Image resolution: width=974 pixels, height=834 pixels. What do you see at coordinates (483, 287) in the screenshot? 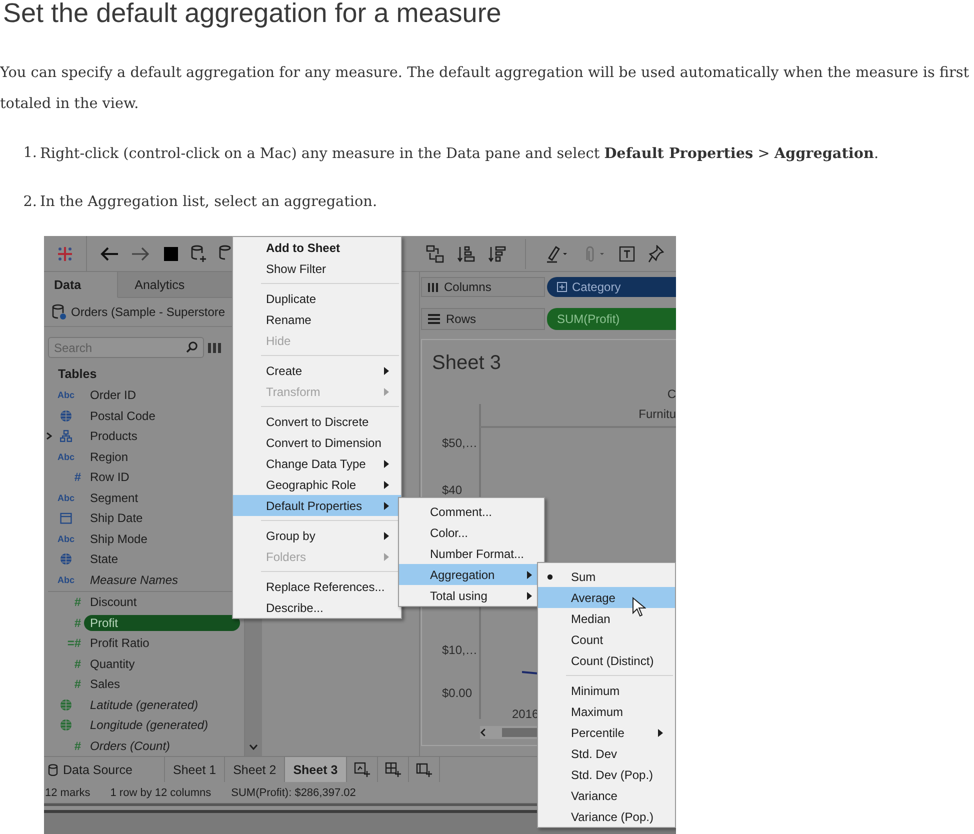
I see `shelf-label: Columns` at bounding box center [483, 287].